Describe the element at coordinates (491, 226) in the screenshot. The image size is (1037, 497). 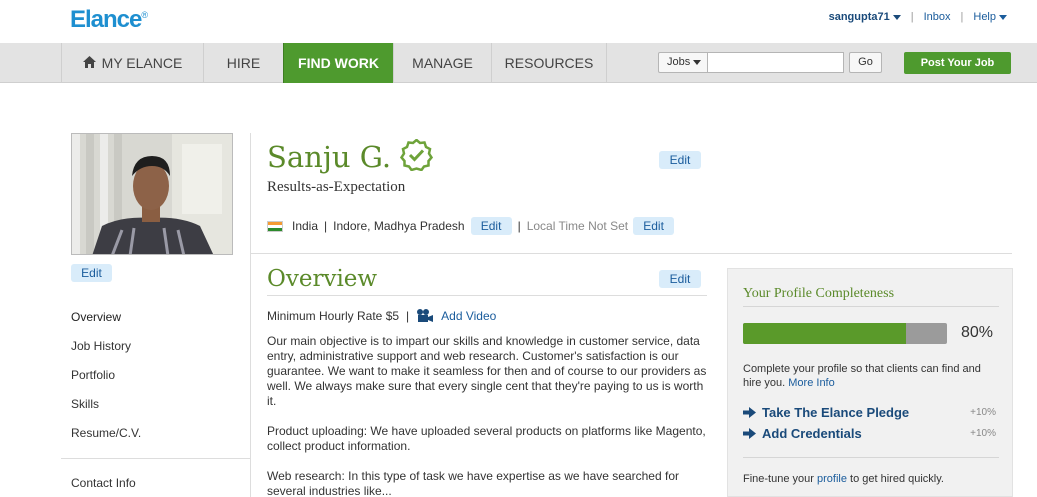
I see `location-edit-button: Edit` at that location.